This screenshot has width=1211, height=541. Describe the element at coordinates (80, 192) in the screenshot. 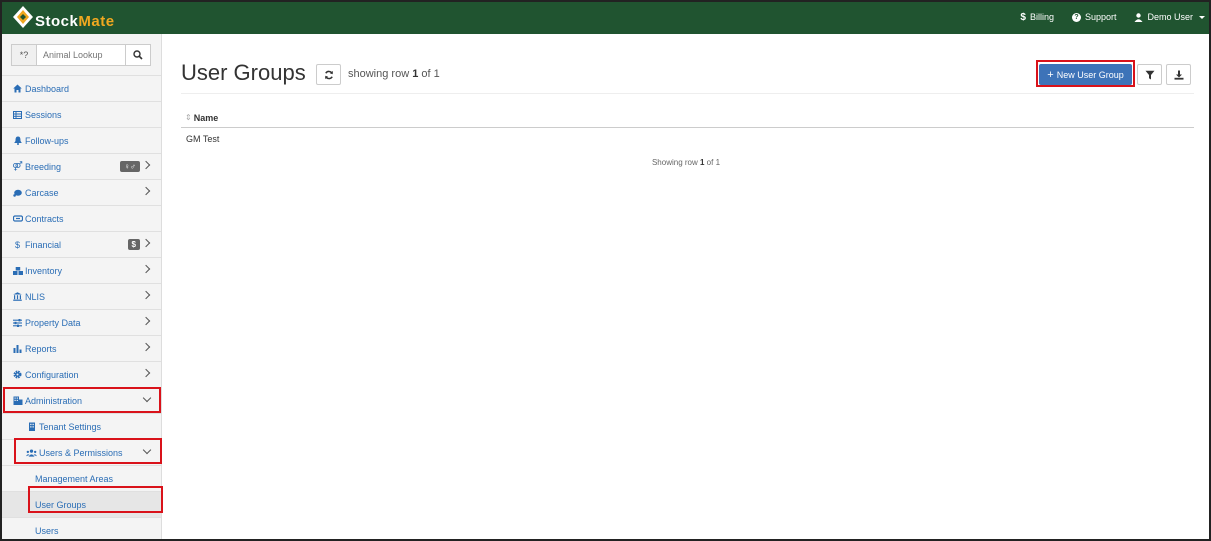

I see `sidebar-item-carcase: Carcase` at that location.